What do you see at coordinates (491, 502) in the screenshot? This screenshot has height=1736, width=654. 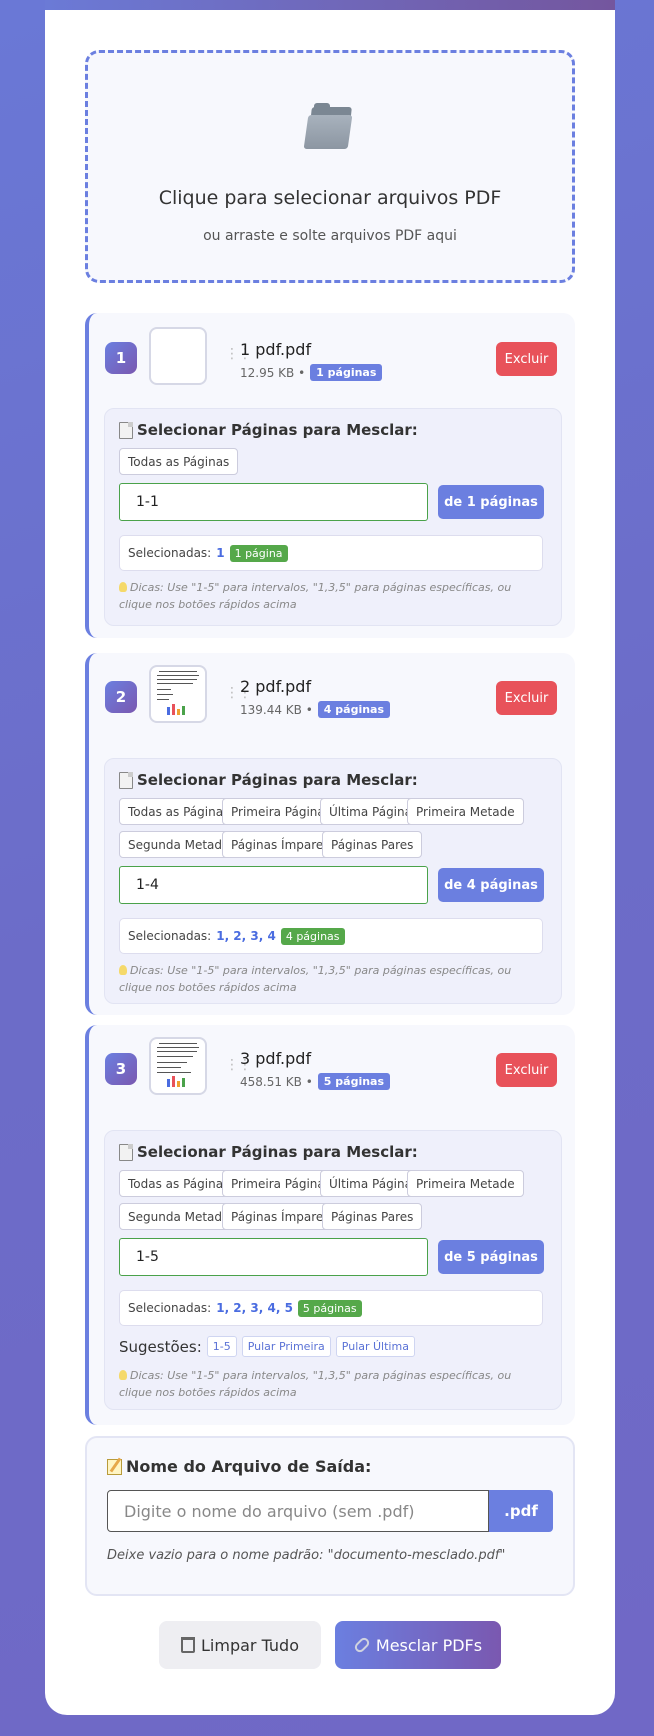 I see `total-pages-button: de 1 páginas` at bounding box center [491, 502].